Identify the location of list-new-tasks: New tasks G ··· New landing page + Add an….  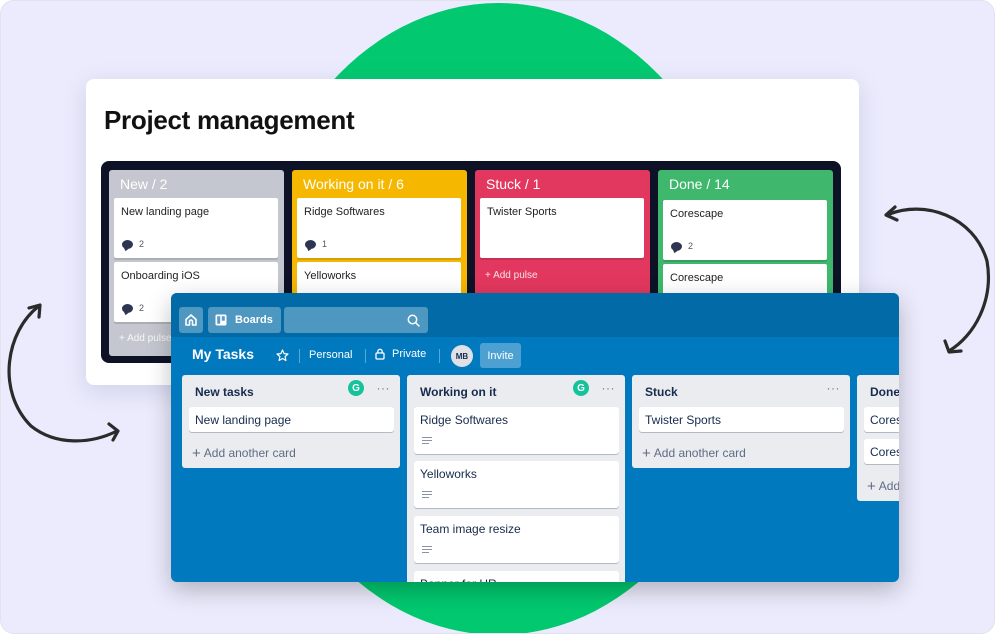
(291, 421).